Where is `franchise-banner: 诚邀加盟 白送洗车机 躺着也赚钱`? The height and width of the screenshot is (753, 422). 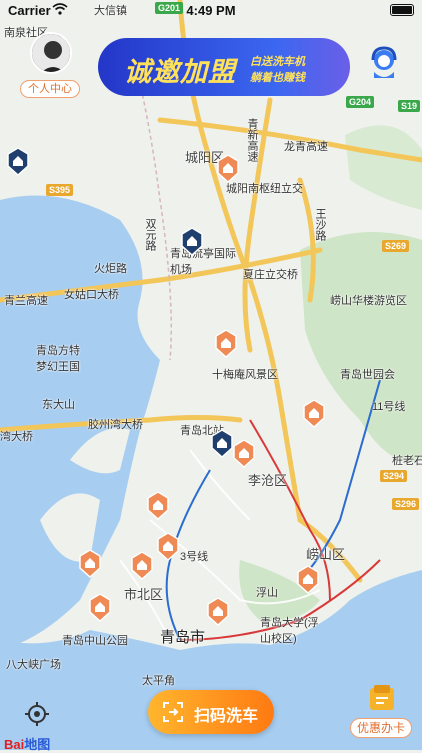 franchise-banner: 诚邀加盟 白送洗车机 躺着也赚钱 is located at coordinates (224, 67).